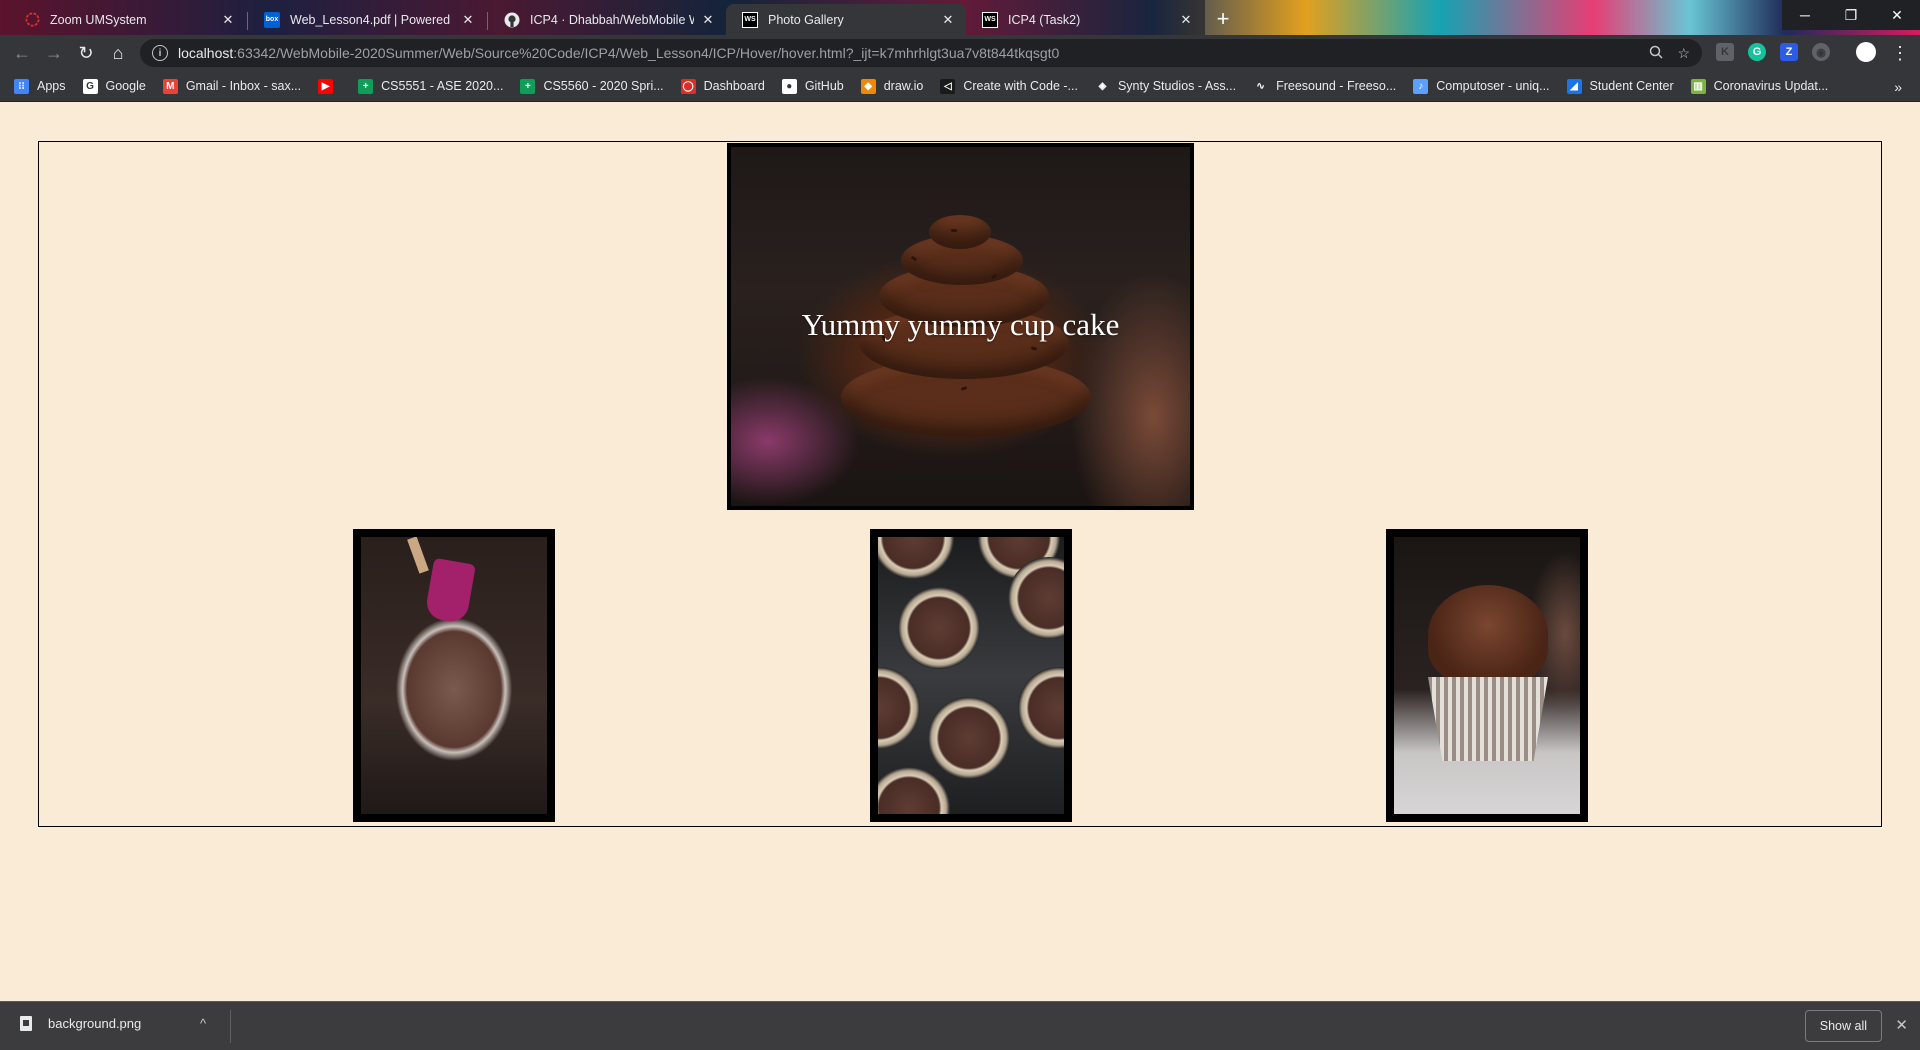 The width and height of the screenshot is (1920, 1050). Describe the element at coordinates (846, 19) in the screenshot. I see `tab-photo-gallery: WS Photo Gallery ✕` at that location.